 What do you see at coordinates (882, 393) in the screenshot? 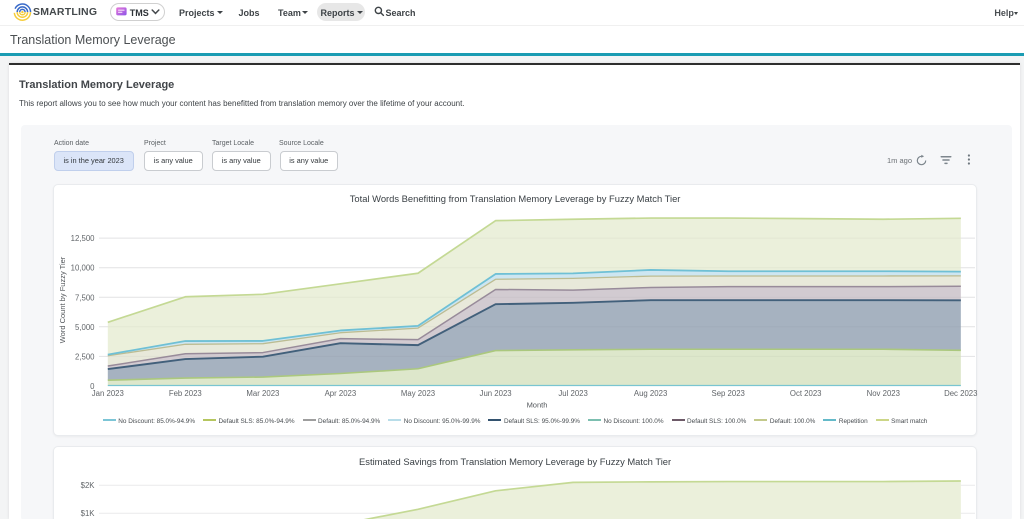
I see `svg-text: Nov 2023` at bounding box center [882, 393].